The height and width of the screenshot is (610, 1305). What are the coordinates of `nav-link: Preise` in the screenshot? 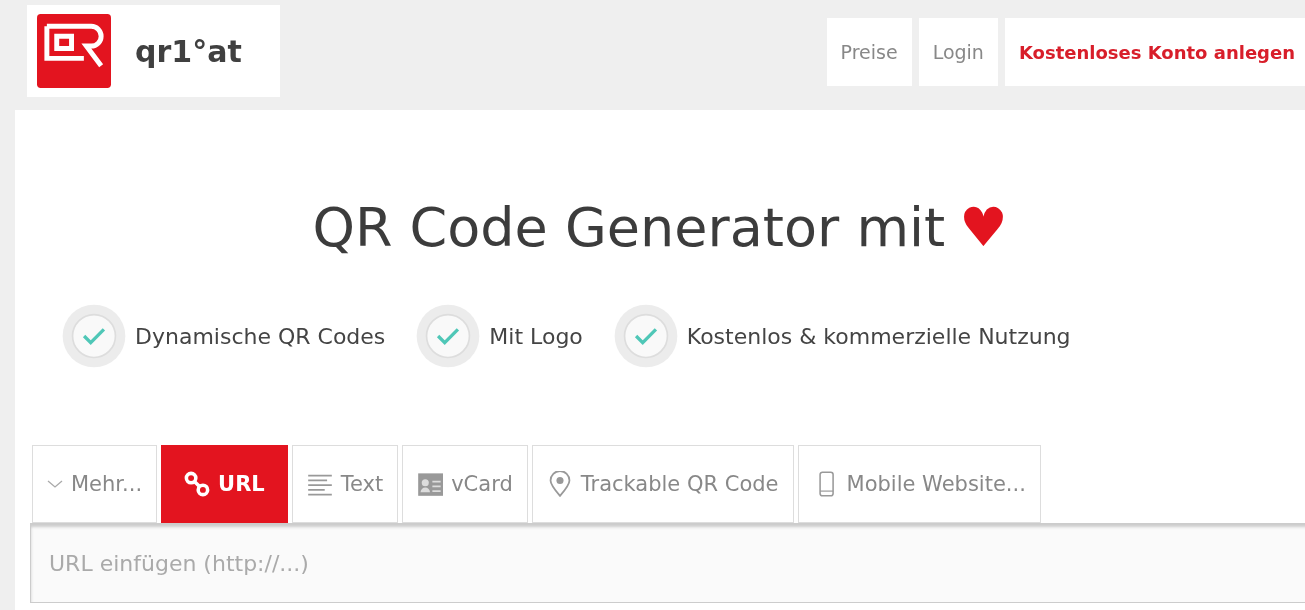 It's located at (869, 52).